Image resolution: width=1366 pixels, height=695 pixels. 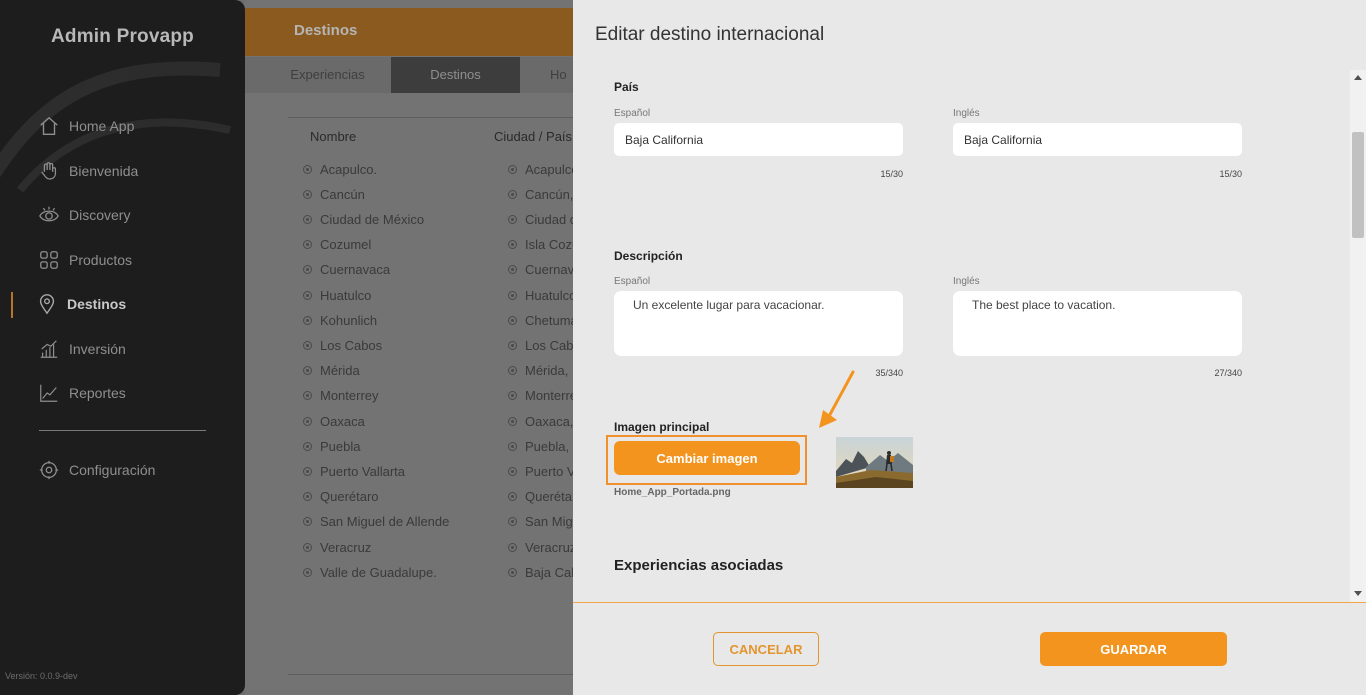 What do you see at coordinates (340, 371) in the screenshot?
I see `table-cell-text: Mérida` at bounding box center [340, 371].